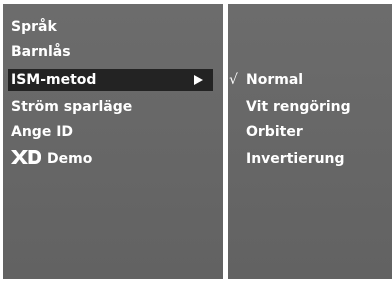  I want to click on menu-item-language: Språk, so click(34, 27).